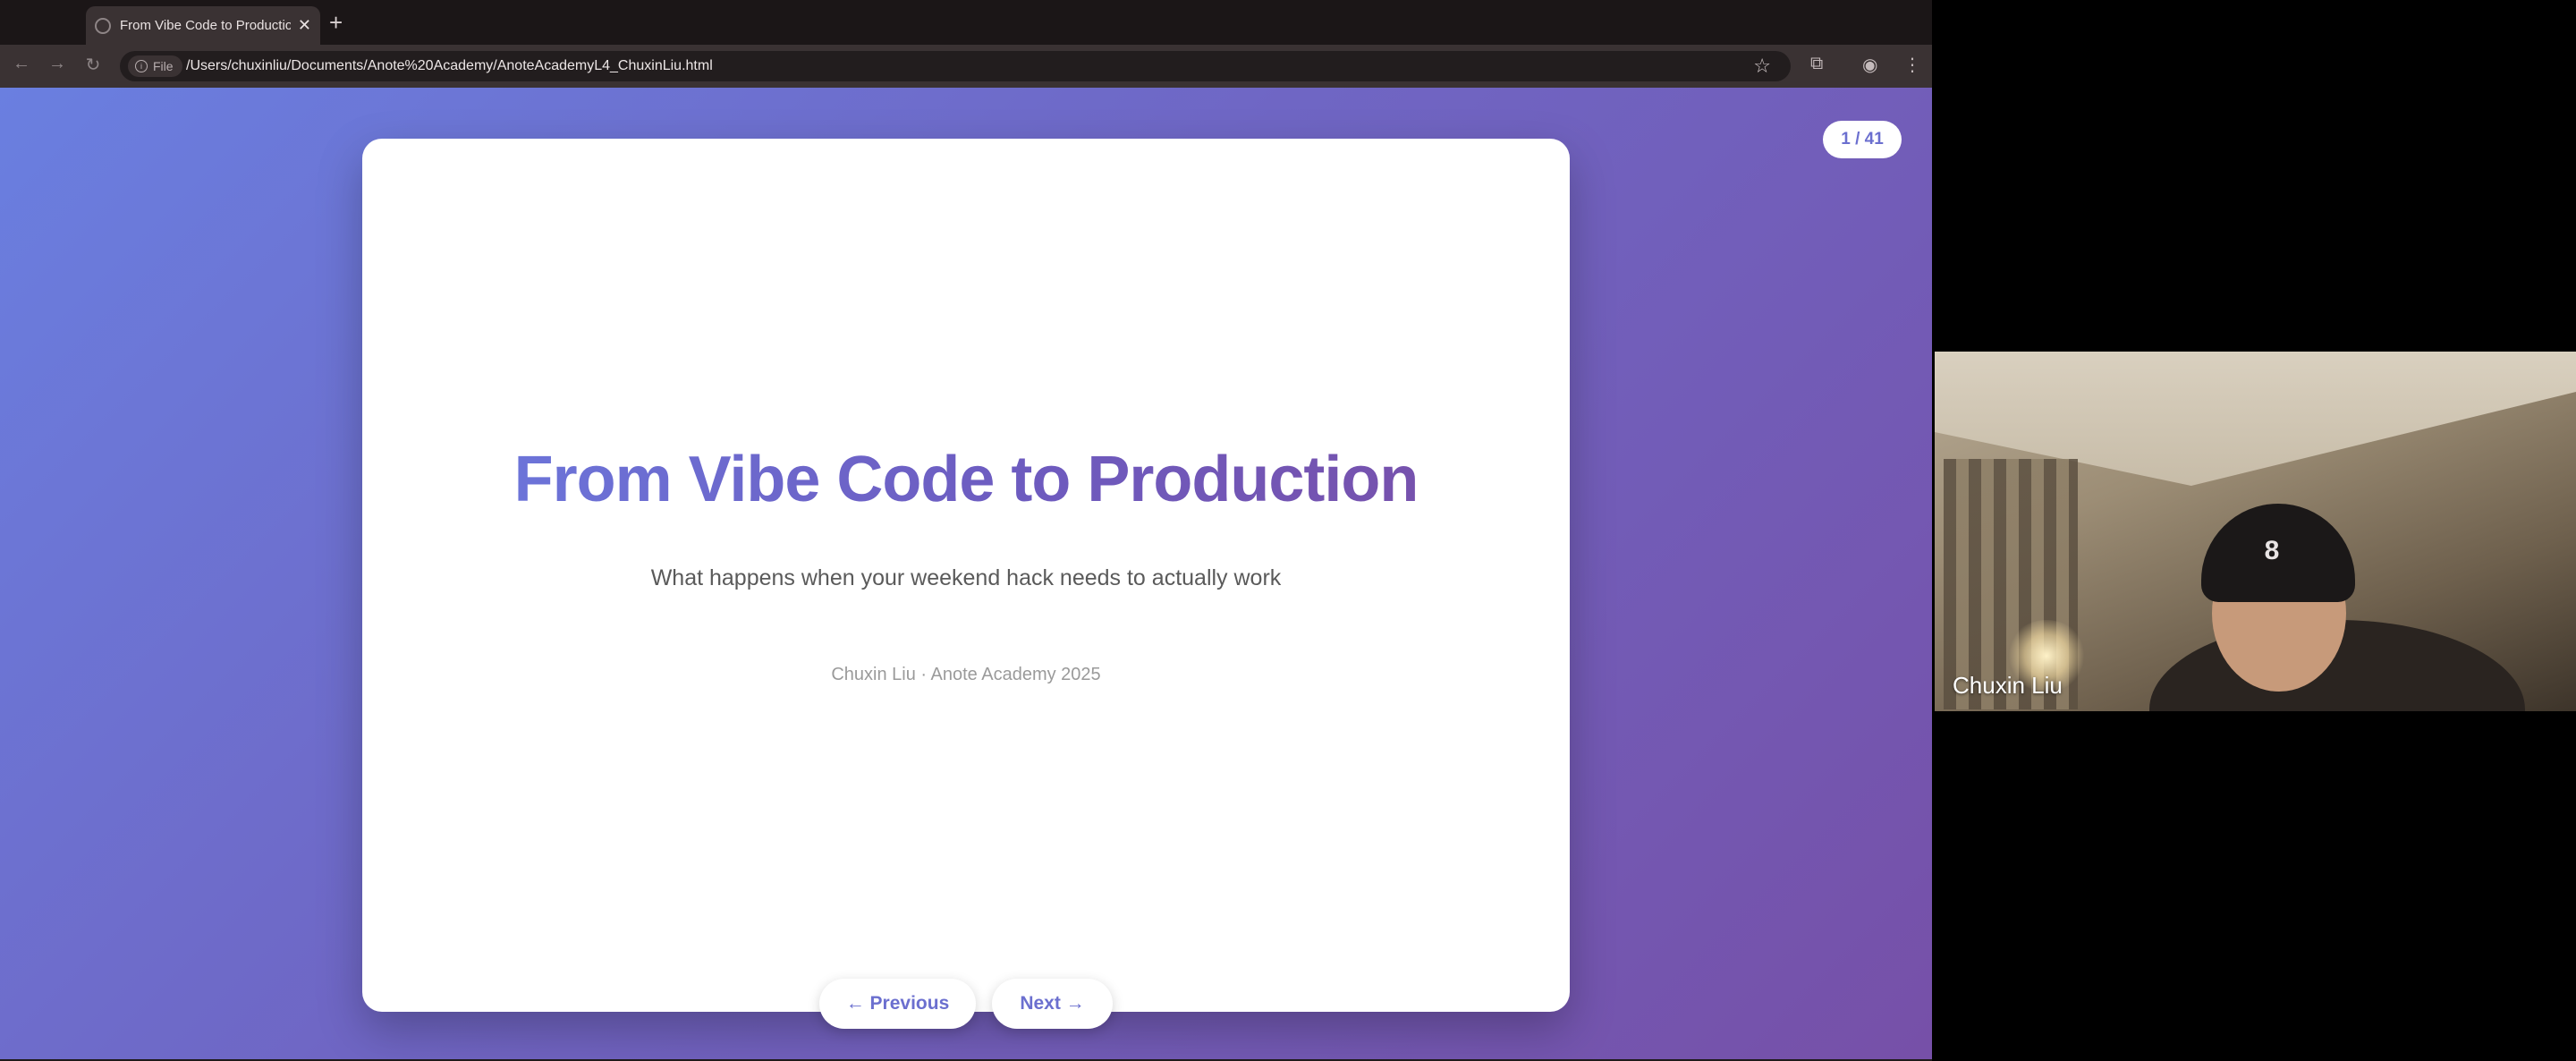 The image size is (2576, 1061). I want to click on reload-icon: ↻, so click(93, 65).